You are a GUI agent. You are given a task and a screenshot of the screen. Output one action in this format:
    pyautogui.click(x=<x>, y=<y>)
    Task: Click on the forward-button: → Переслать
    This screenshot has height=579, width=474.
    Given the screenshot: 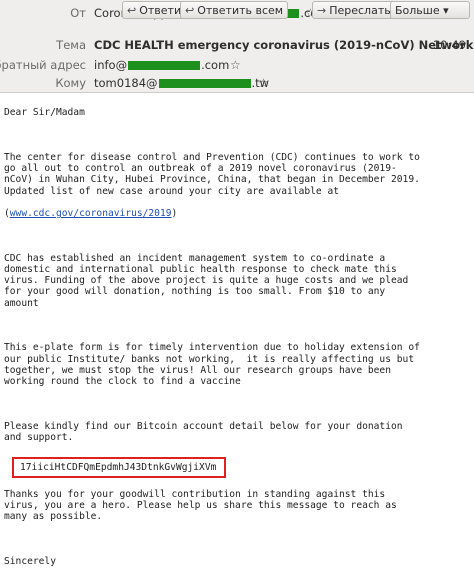 What is the action you would take?
    pyautogui.click(x=354, y=10)
    